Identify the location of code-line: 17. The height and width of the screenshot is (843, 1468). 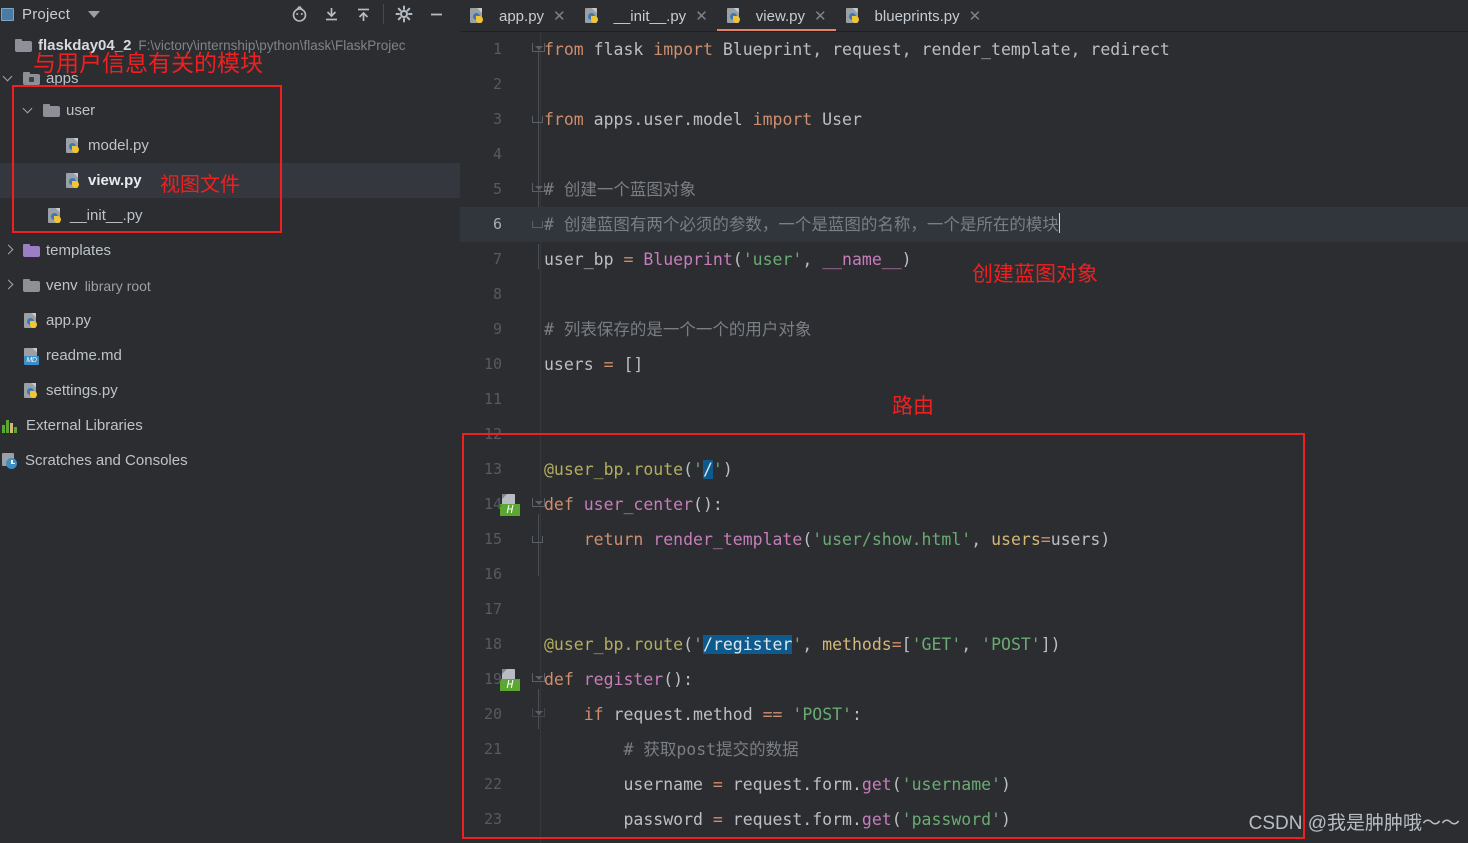
(964, 609).